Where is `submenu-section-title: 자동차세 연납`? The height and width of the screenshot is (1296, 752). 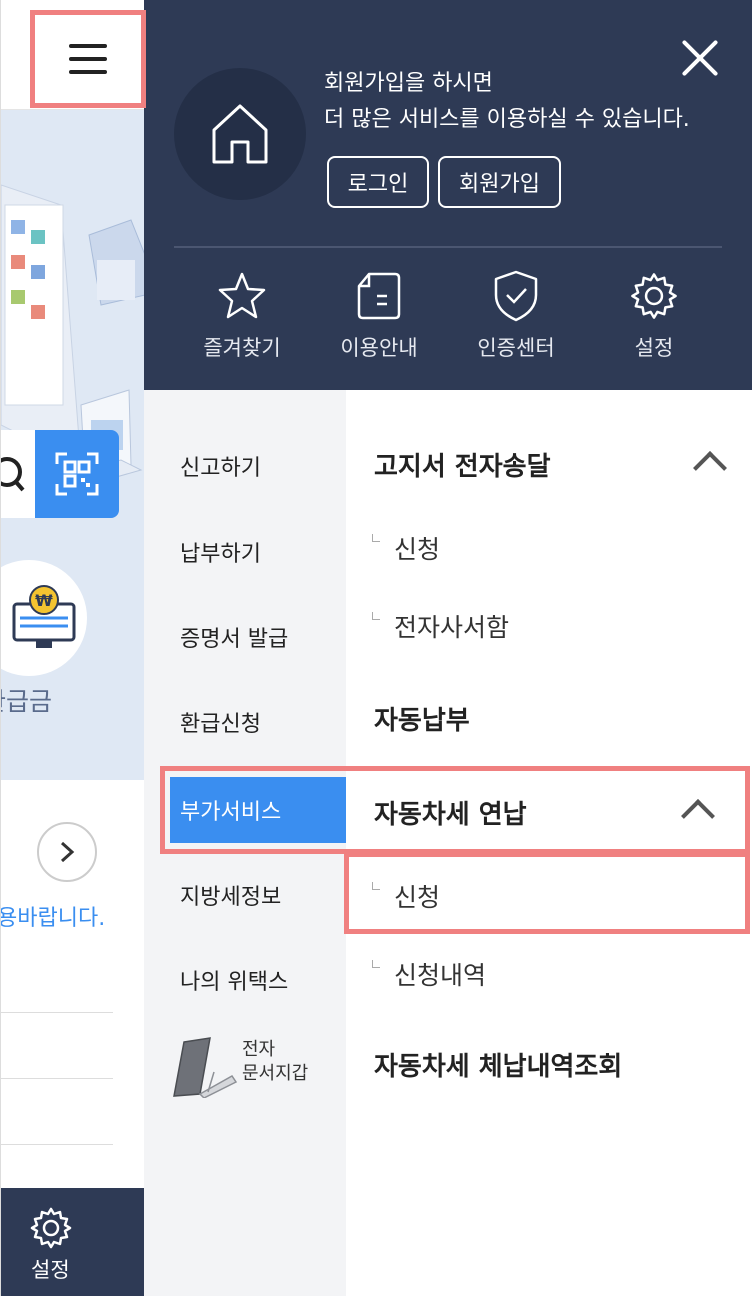 submenu-section-title: 자동차세 연납 is located at coordinates (450, 815).